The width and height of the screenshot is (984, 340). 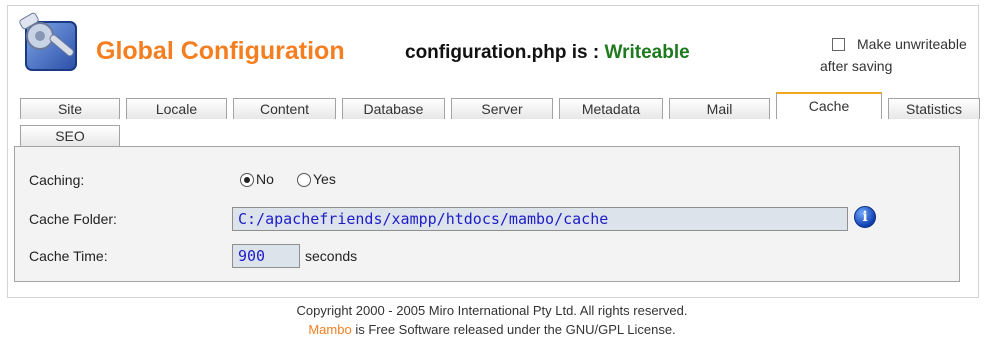 I want to click on status-prefix: configuration.php is :, so click(x=505, y=52).